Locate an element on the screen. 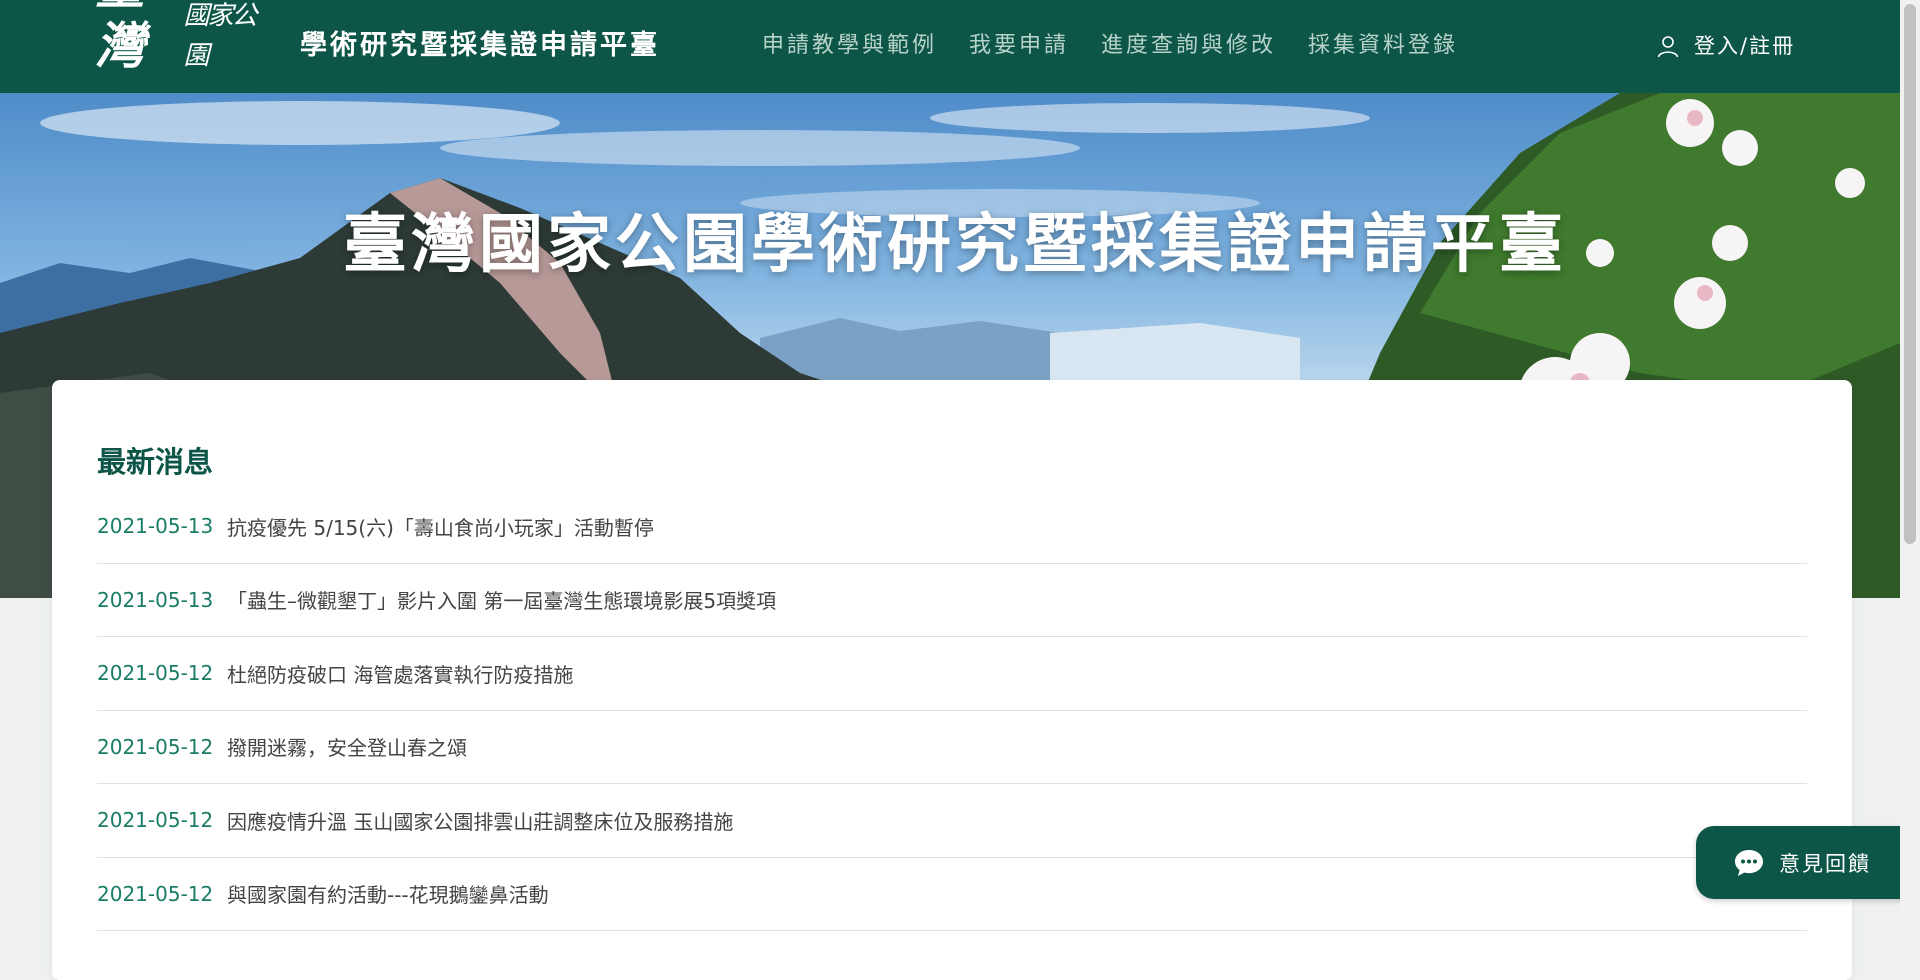 This screenshot has height=980, width=1920. chat-bubble-icon is located at coordinates (1749, 862).